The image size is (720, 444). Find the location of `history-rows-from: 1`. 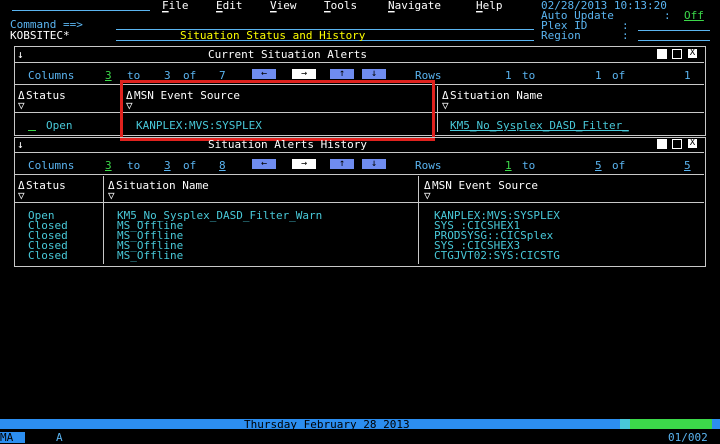

history-rows-from: 1 is located at coordinates (508, 165).